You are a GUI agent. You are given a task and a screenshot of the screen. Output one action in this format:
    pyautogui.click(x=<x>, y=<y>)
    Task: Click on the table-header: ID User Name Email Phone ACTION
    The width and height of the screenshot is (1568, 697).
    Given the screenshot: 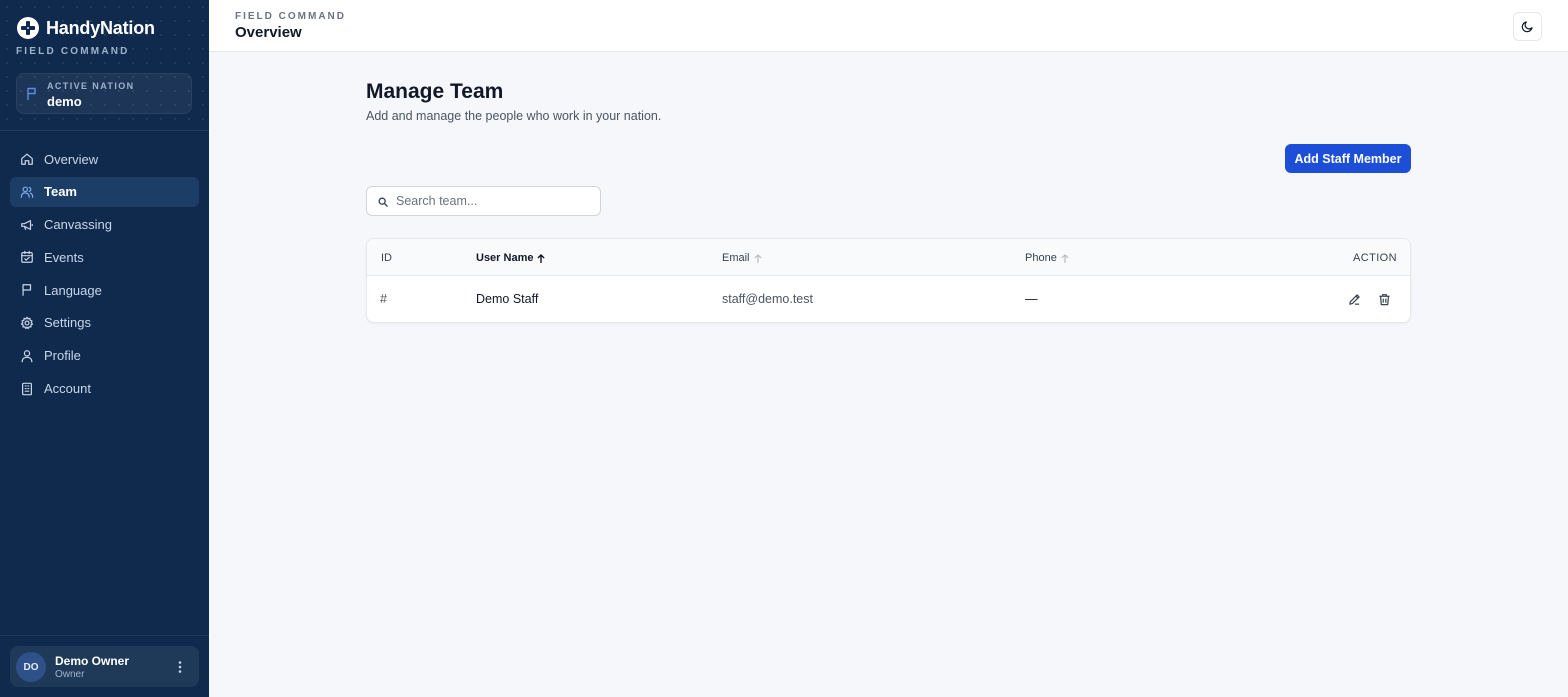 What is the action you would take?
    pyautogui.click(x=888, y=257)
    